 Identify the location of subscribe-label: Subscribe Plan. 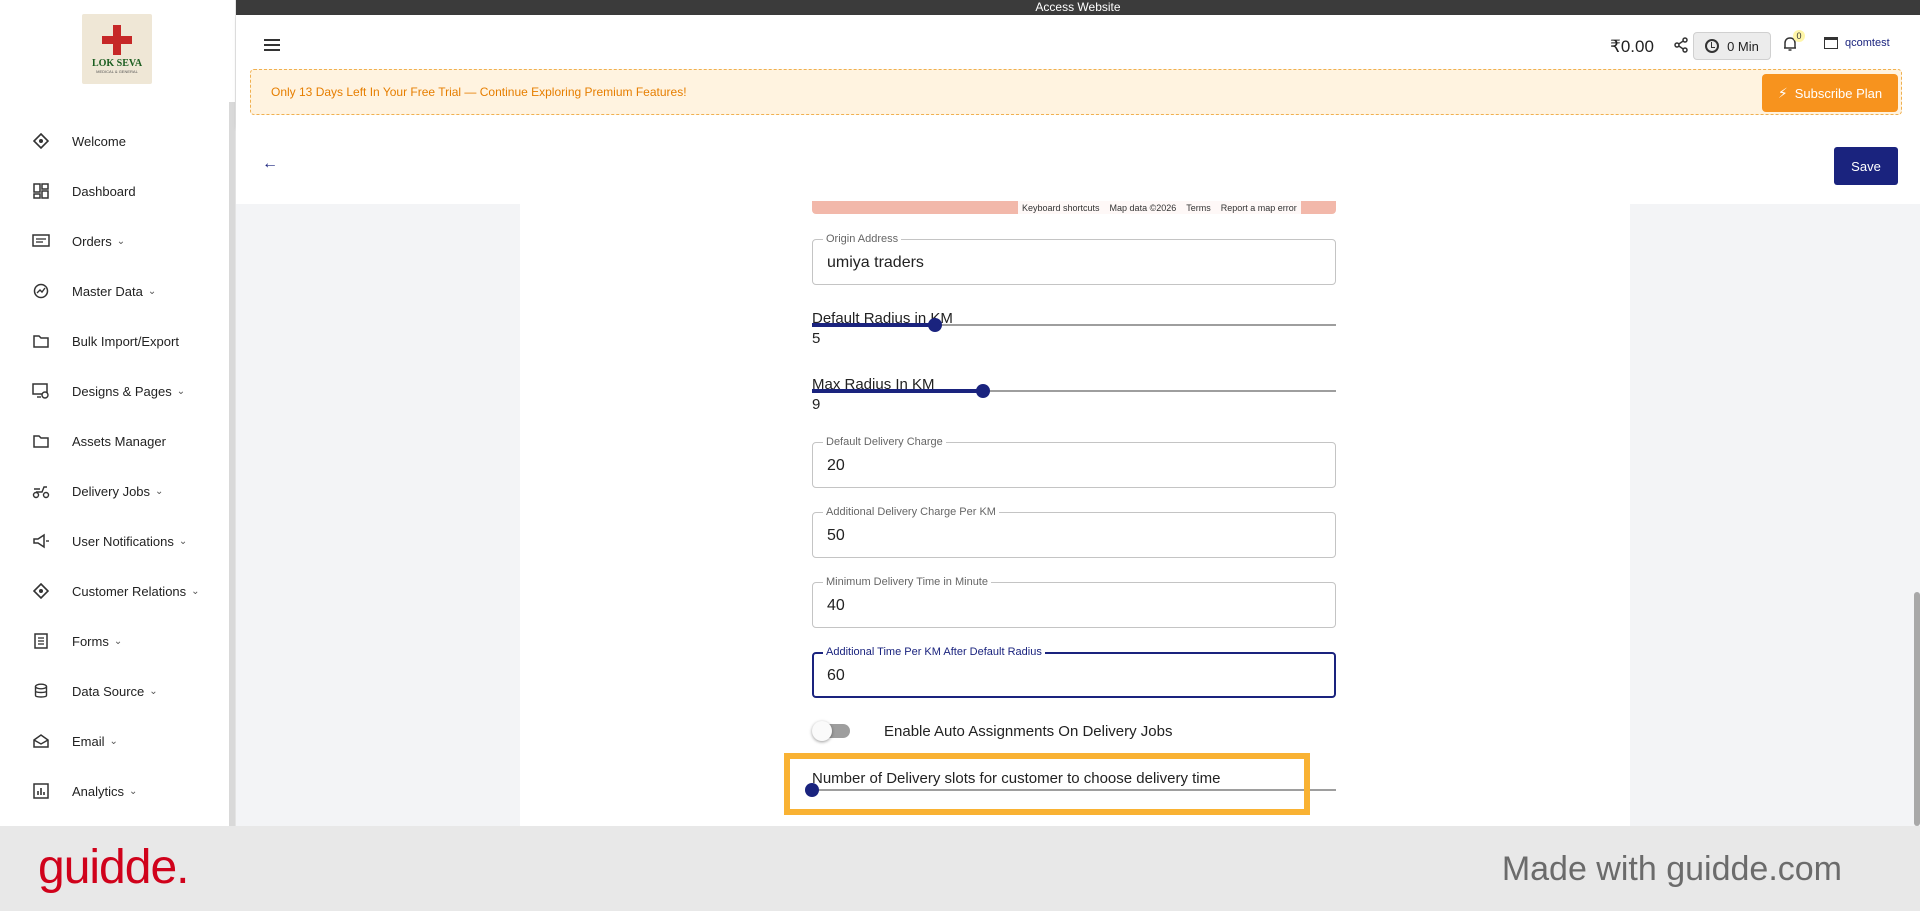
(1838, 93).